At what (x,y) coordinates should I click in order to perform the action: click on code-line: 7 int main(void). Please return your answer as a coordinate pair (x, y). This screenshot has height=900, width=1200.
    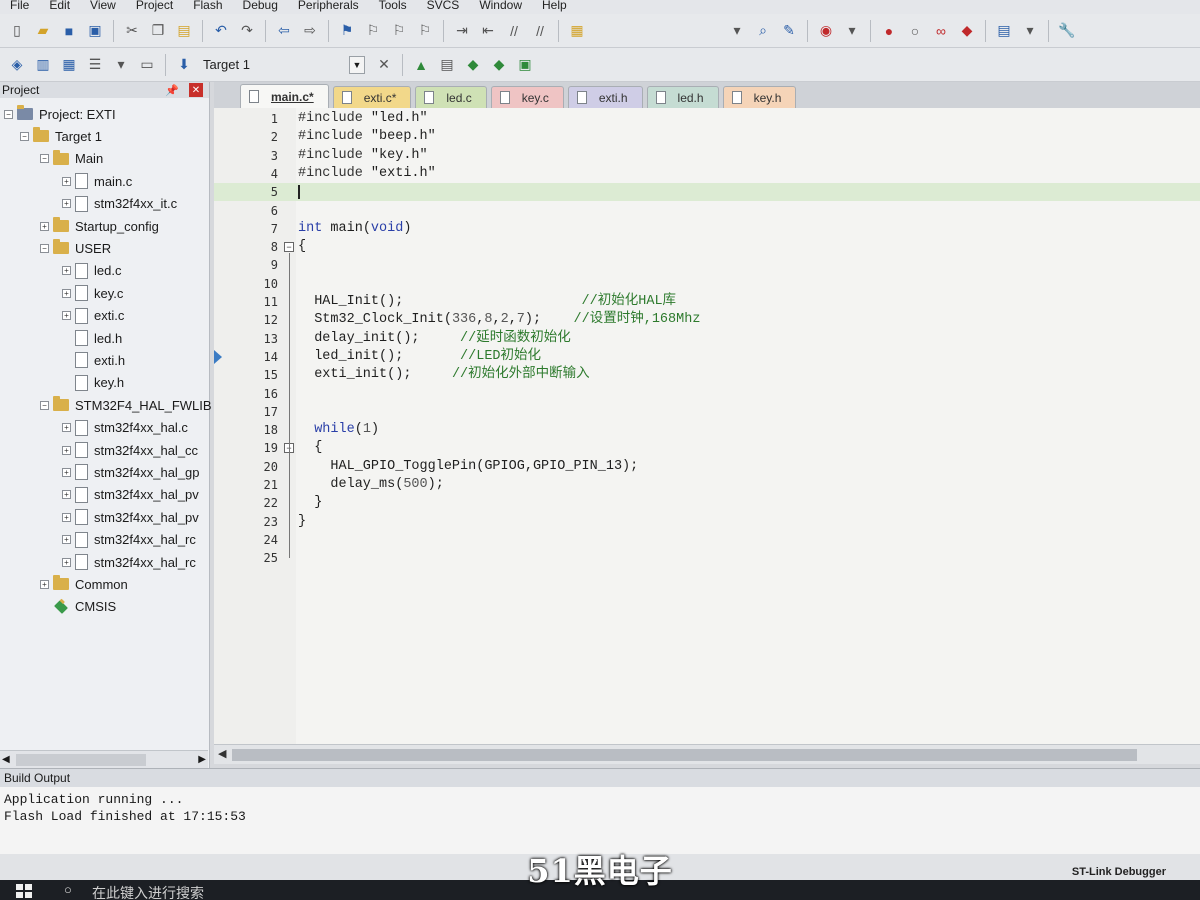
    Looking at the image, I should click on (707, 229).